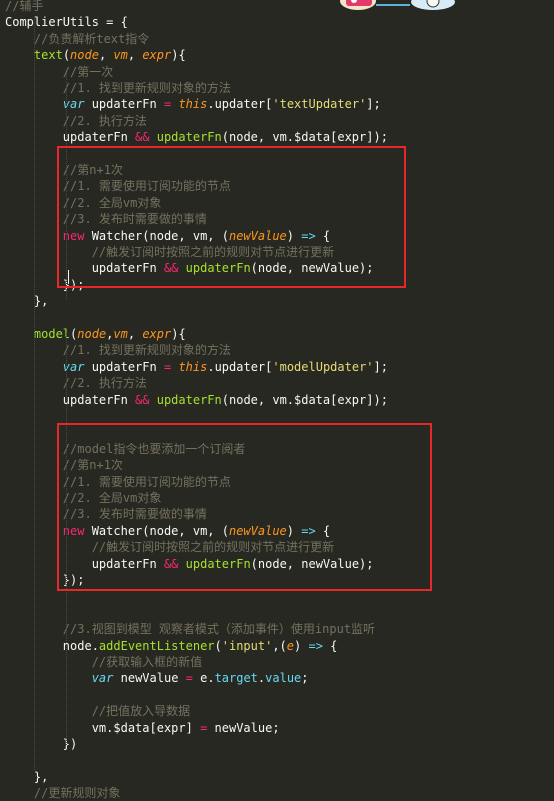 This screenshot has width=554, height=801. I want to click on code-token-func: model, so click(52, 334).